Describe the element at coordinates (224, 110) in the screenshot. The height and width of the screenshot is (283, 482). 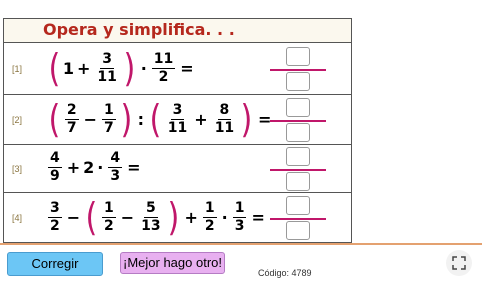
I see `numerator: 8` at that location.